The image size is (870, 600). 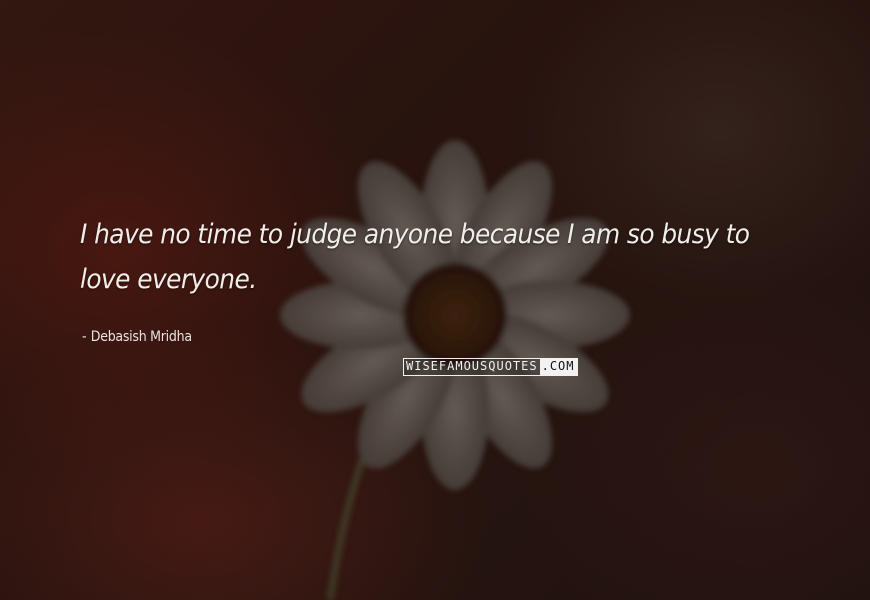 I want to click on logo-wordmark: WISEFAMOUSQUOTES, so click(x=472, y=367).